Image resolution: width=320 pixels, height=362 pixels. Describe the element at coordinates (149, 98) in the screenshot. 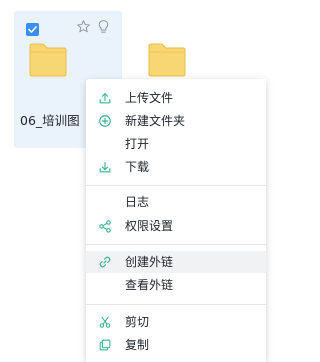

I see `menu-item-label: 上传文件` at that location.